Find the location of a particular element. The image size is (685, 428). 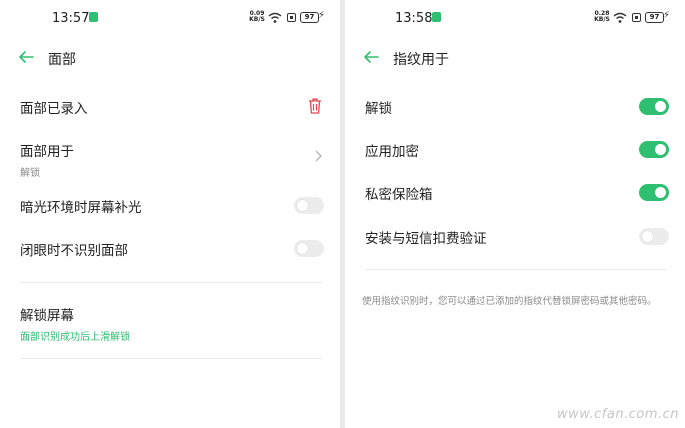

unlock-row: 解锁 is located at coordinates (517, 107).